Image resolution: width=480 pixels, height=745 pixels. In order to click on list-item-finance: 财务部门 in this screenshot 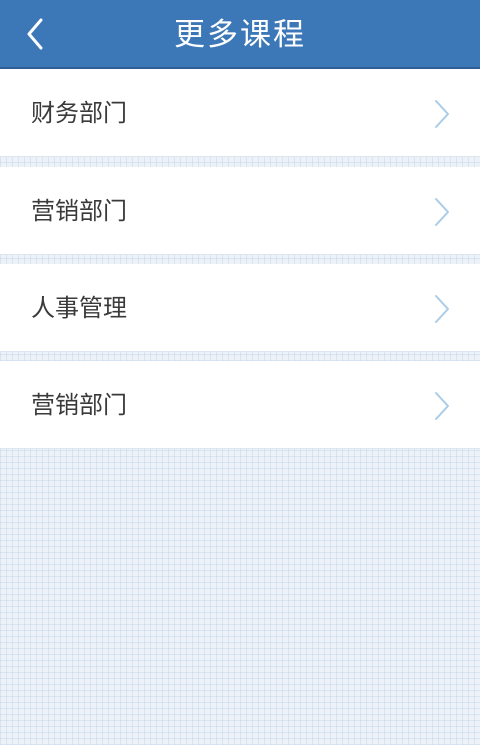, I will do `click(240, 113)`.